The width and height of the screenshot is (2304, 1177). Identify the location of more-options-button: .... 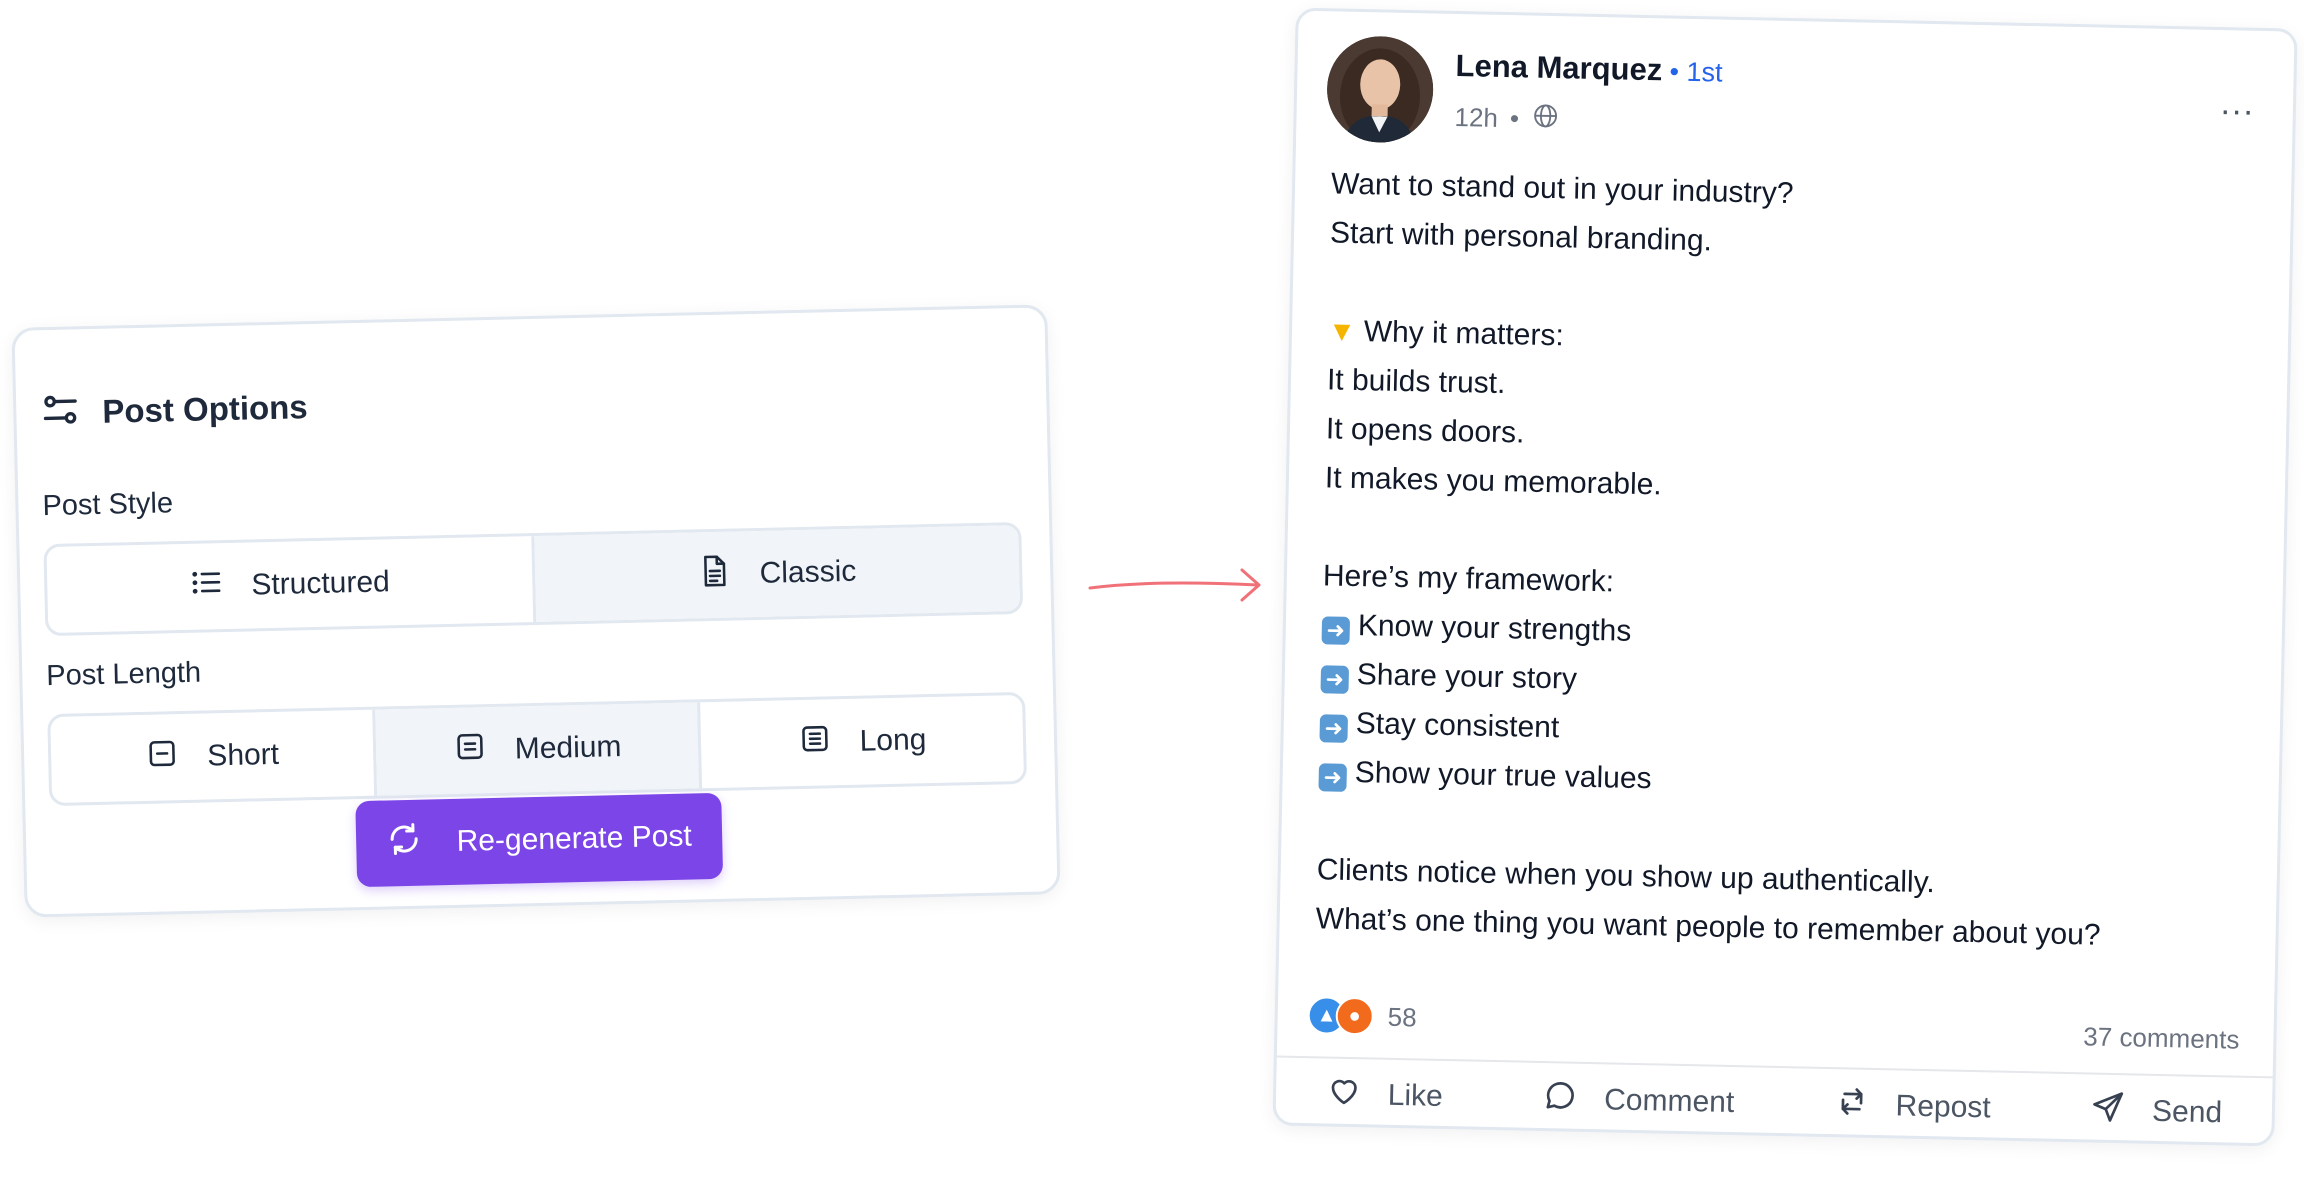
(2237, 104).